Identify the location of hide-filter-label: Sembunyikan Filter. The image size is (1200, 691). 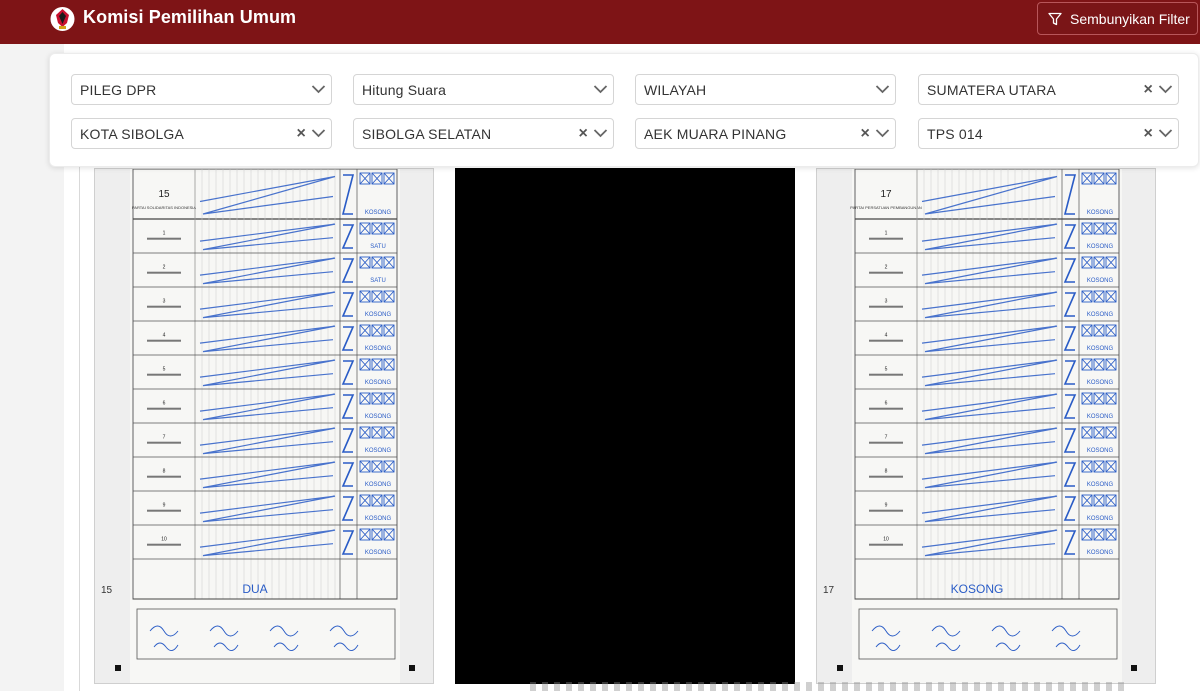
(1130, 18).